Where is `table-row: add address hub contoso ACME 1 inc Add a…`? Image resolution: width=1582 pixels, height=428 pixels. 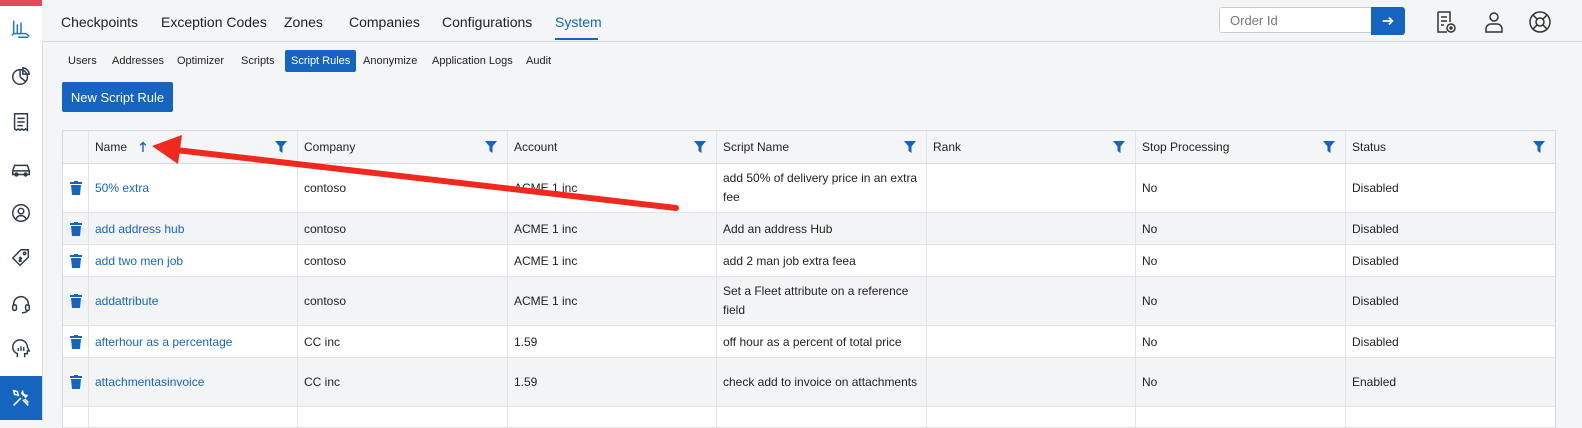 table-row: add address hub contoso ACME 1 inc Add a… is located at coordinates (809, 229).